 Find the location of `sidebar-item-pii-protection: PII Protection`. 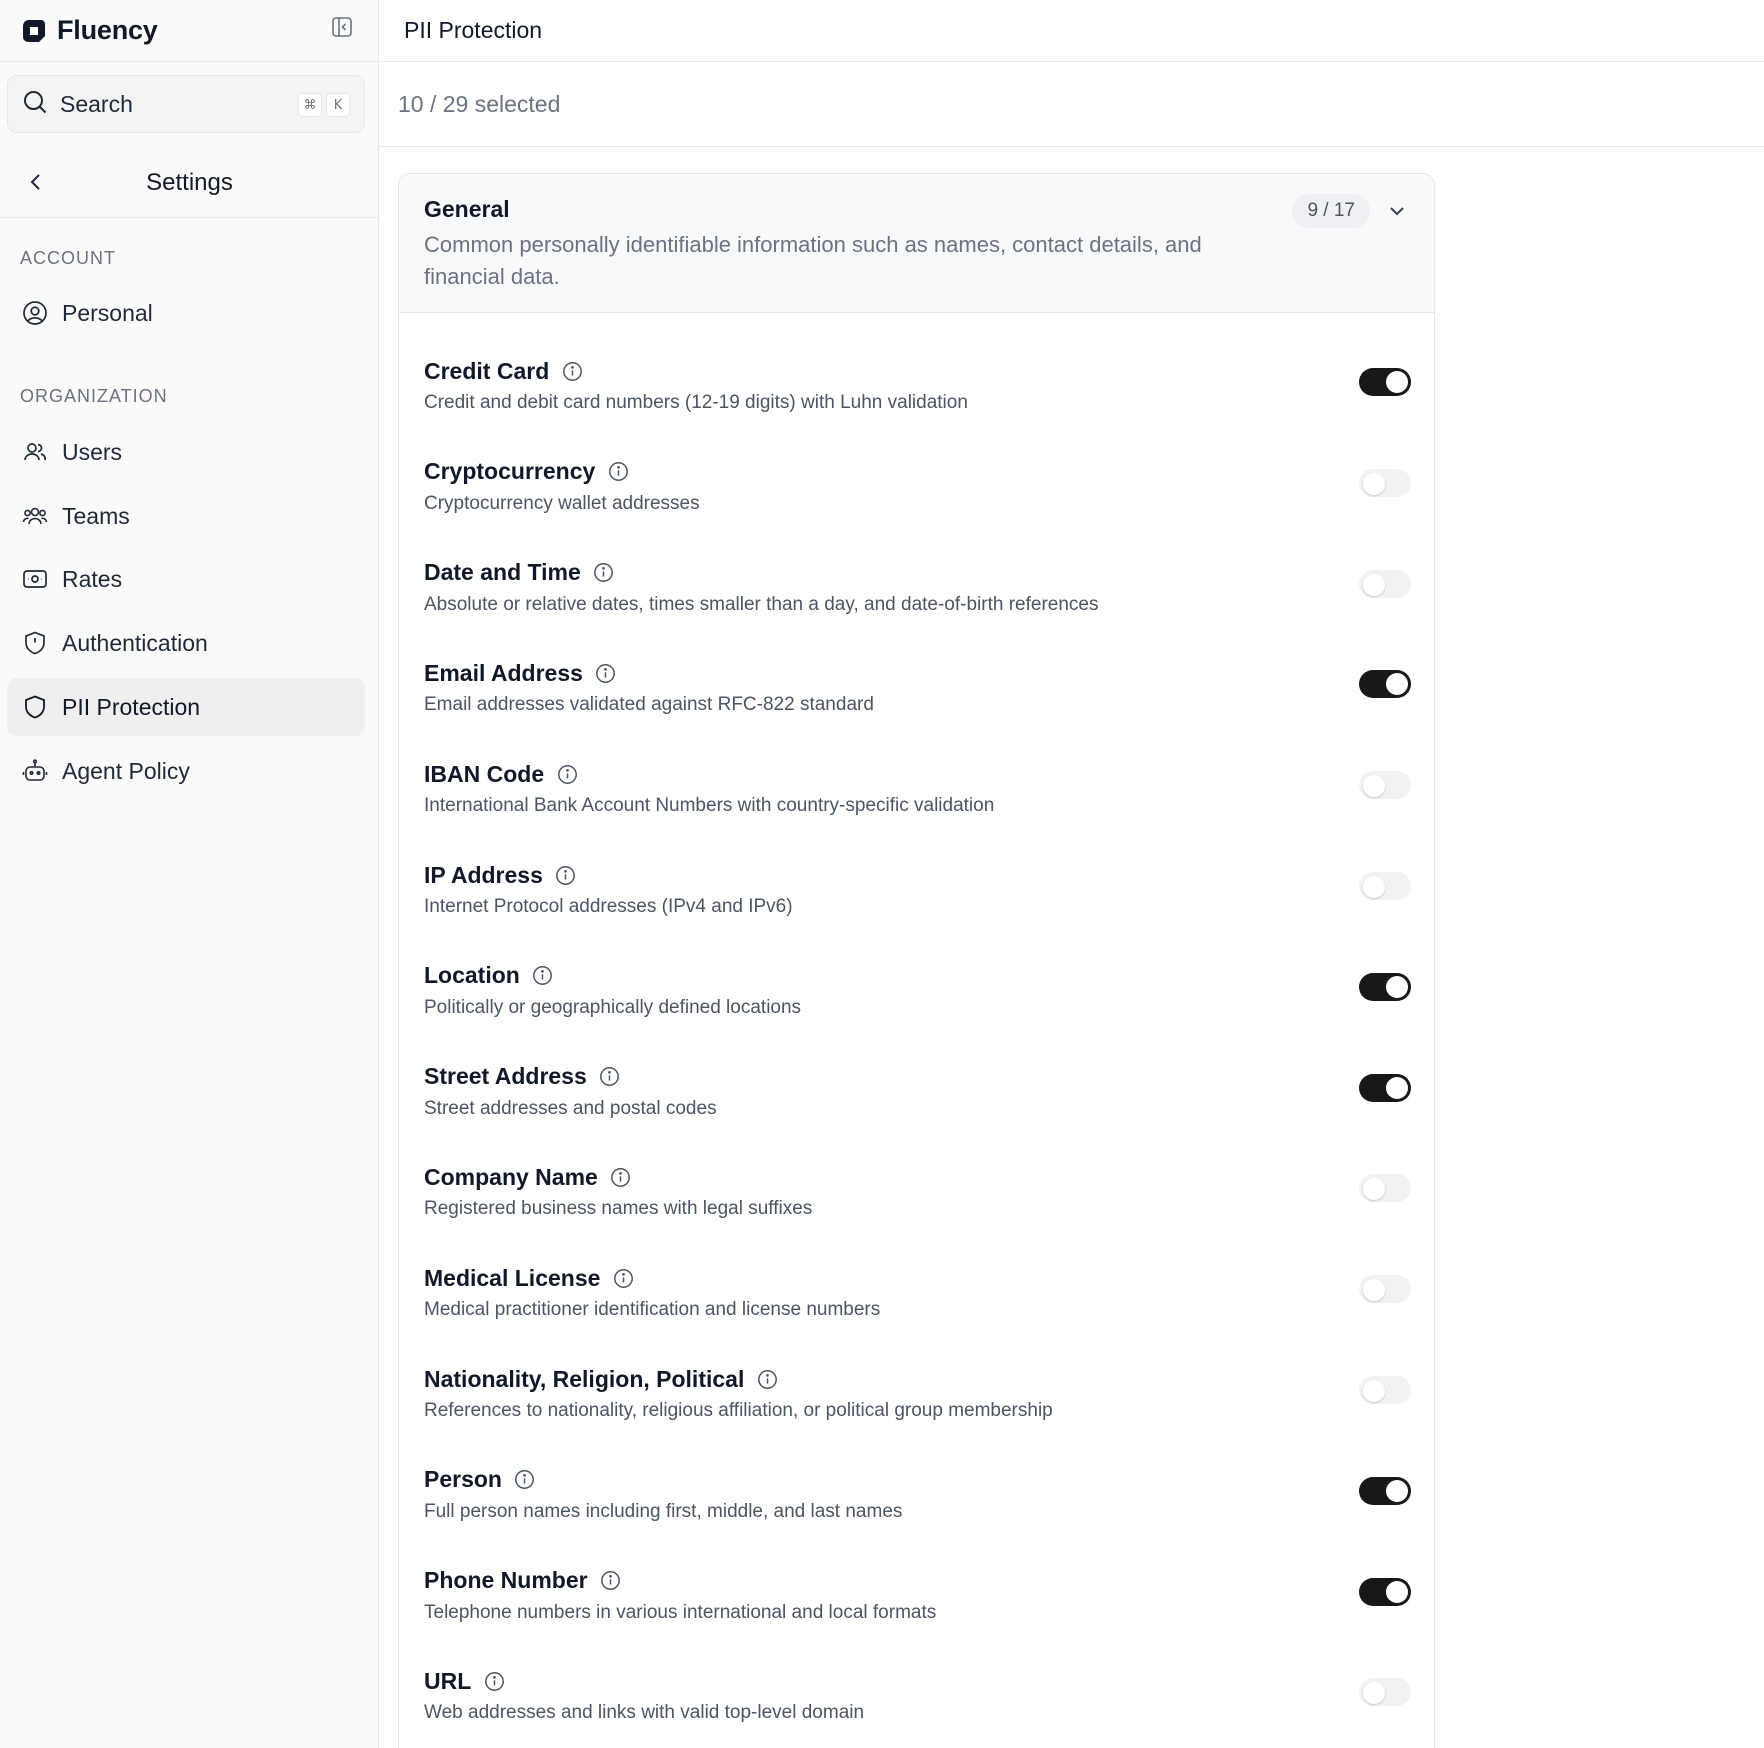

sidebar-item-pii-protection: PII Protection is located at coordinates (186, 707).